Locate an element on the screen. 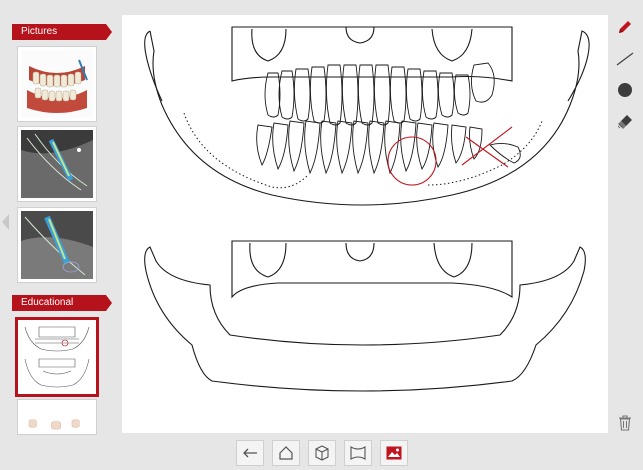  thumbnail-3d-teeth is located at coordinates (57, 84).